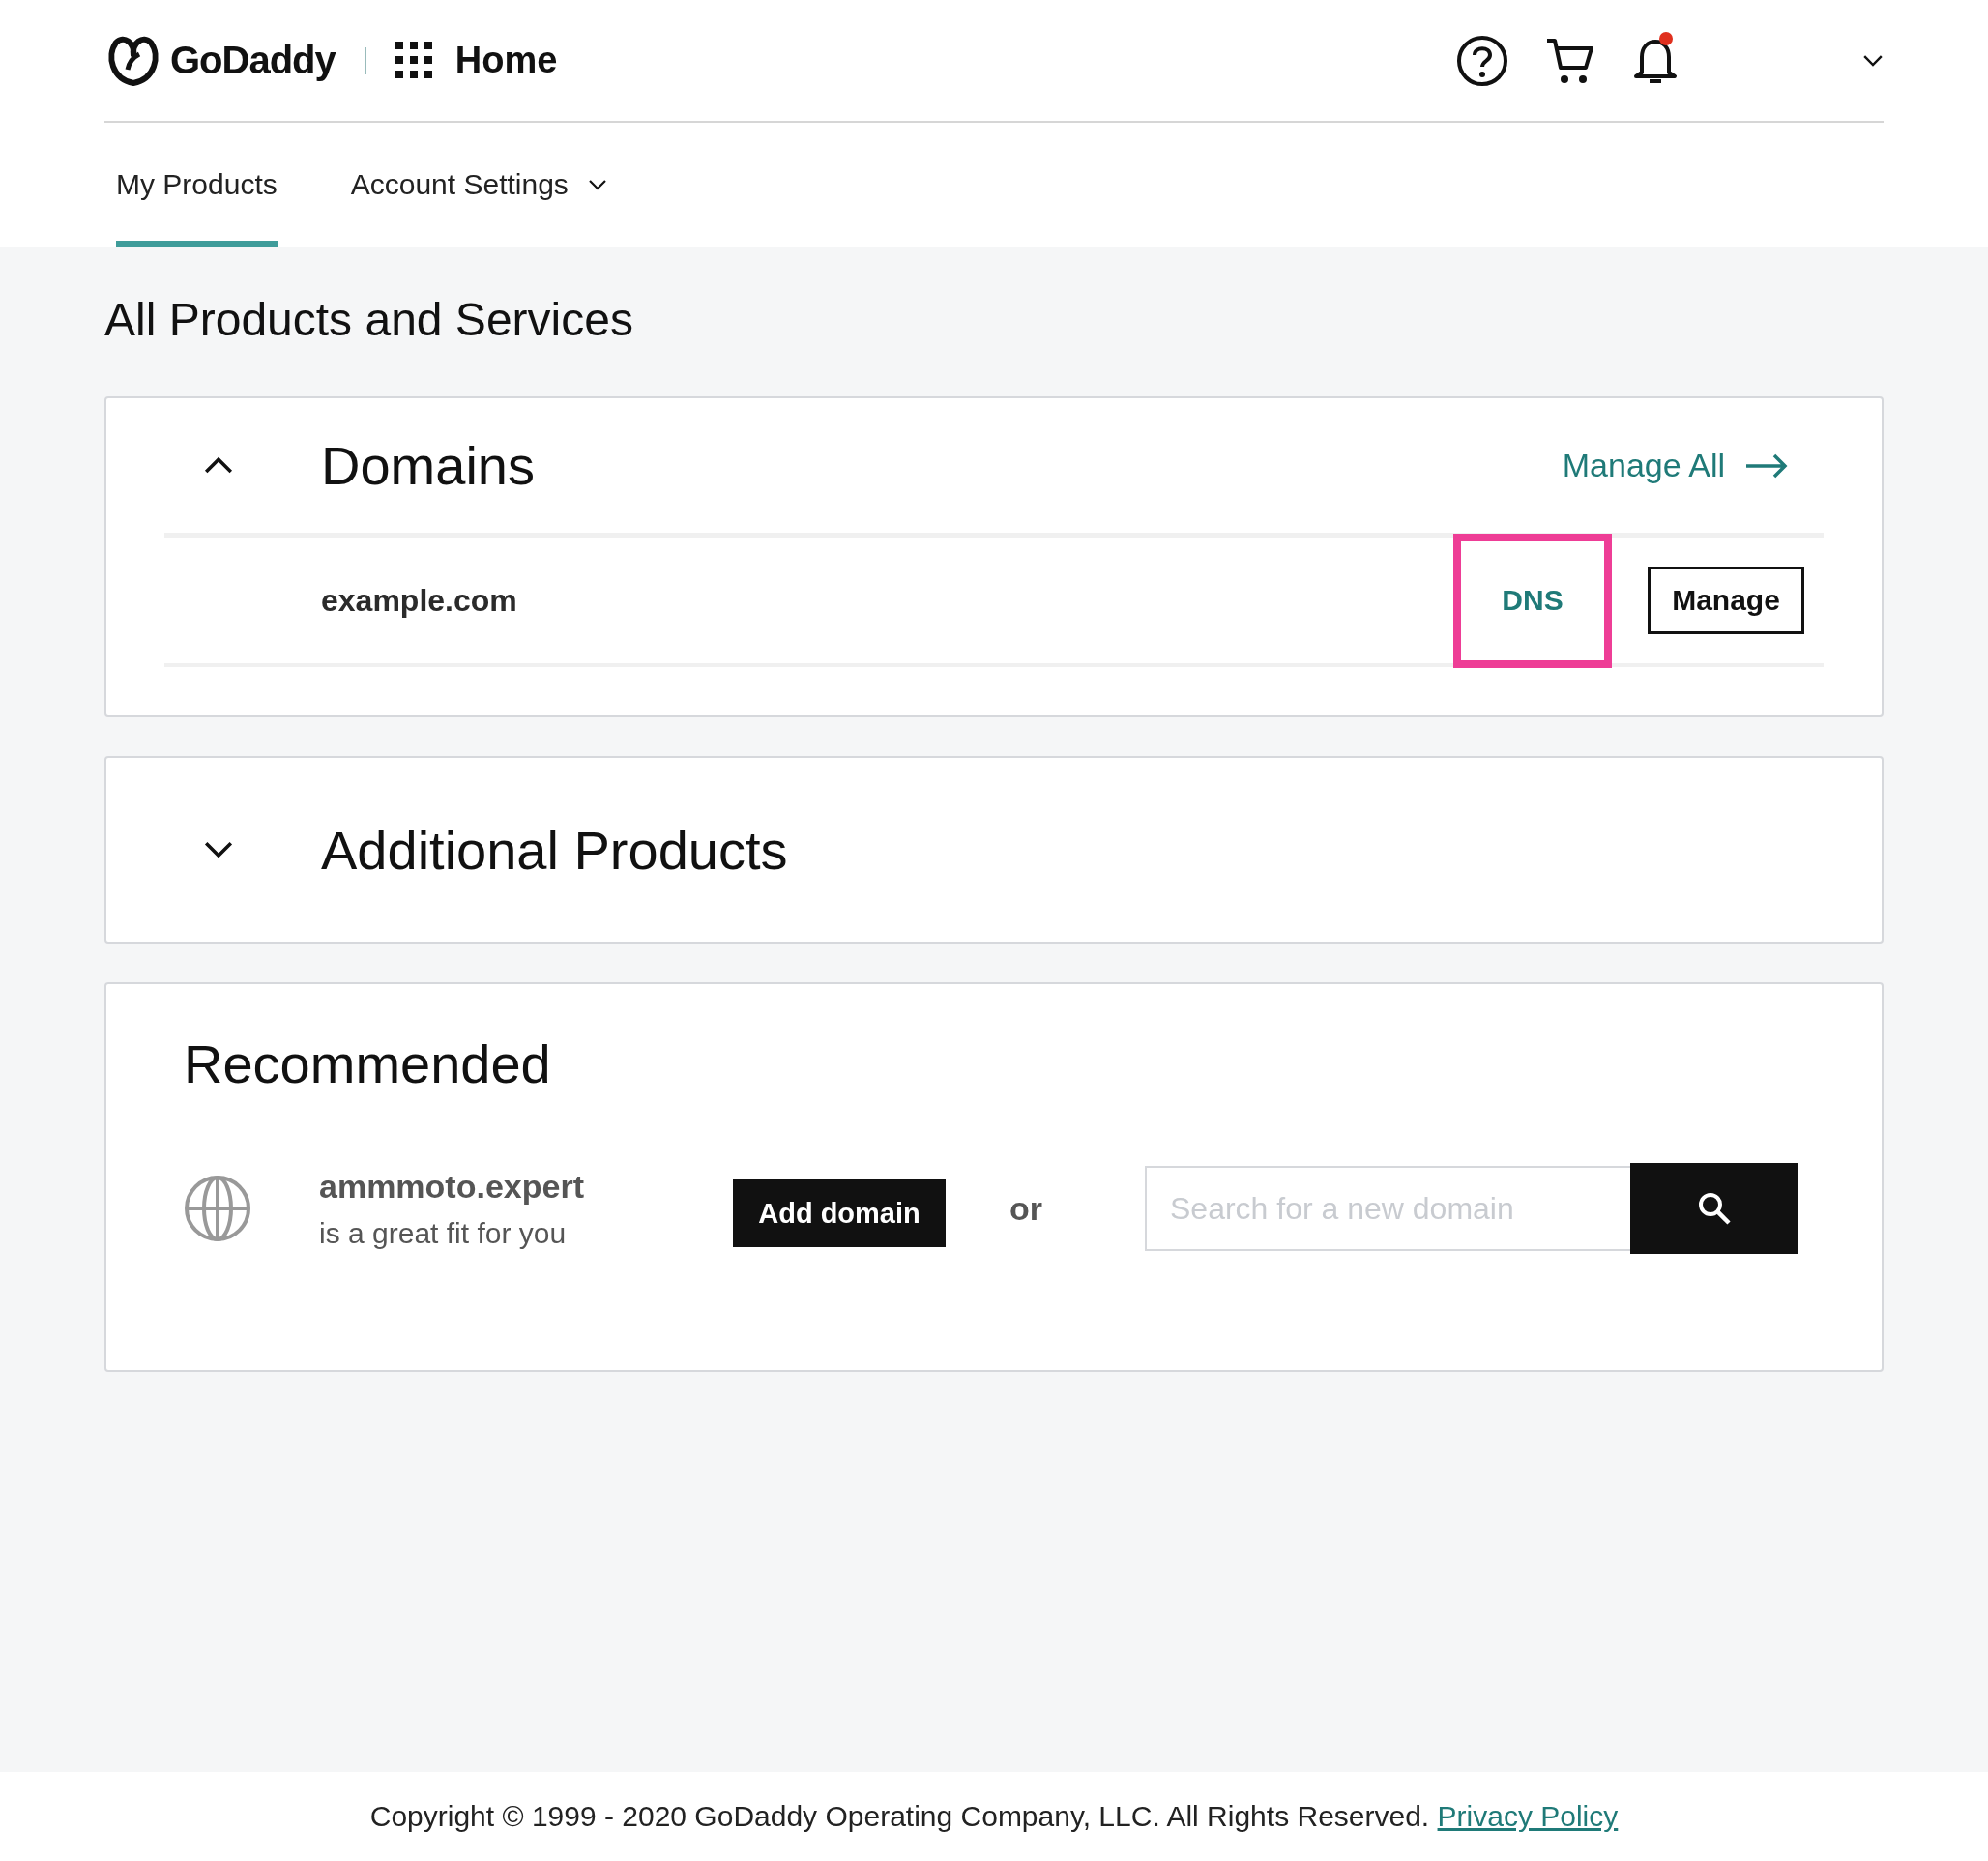 The width and height of the screenshot is (1988, 1861). What do you see at coordinates (253, 60) in the screenshot?
I see `logo-text: GoDaddy` at bounding box center [253, 60].